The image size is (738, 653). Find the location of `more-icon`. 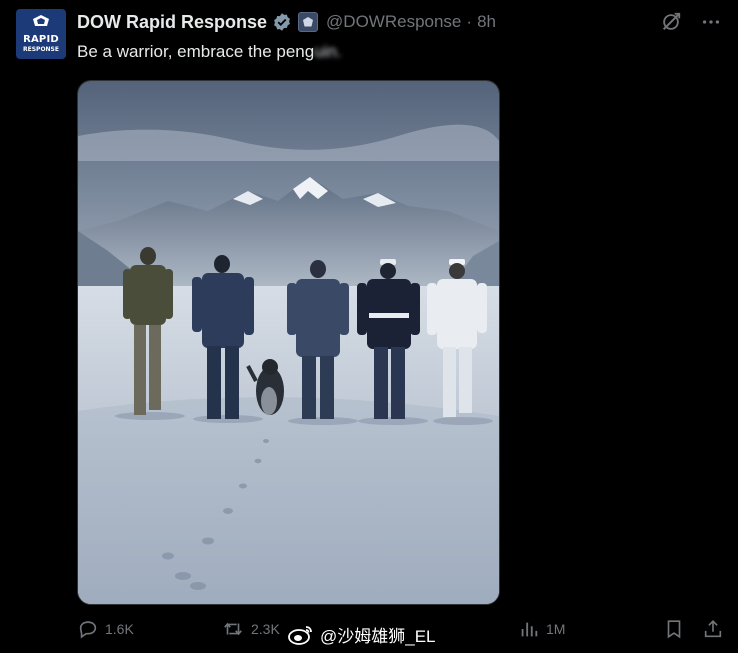

more-icon is located at coordinates (711, 22).